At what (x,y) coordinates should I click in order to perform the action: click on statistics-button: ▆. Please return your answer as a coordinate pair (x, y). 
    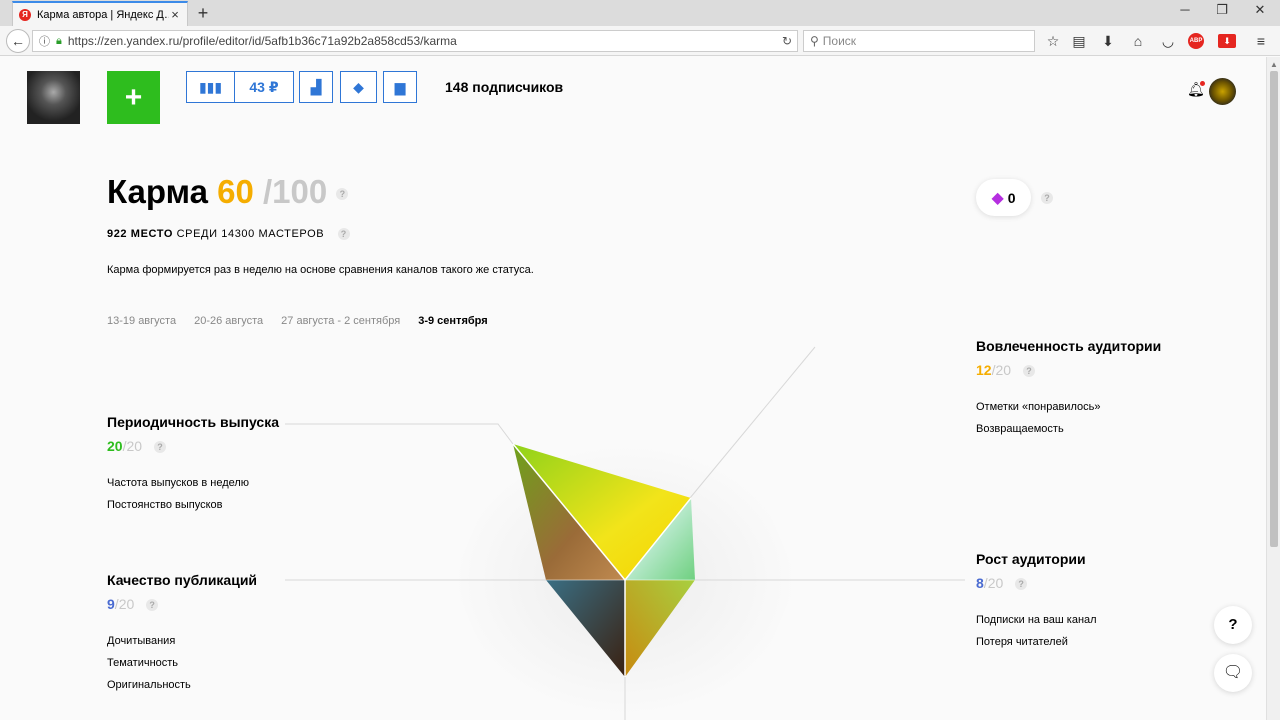
    Looking at the image, I should click on (400, 87).